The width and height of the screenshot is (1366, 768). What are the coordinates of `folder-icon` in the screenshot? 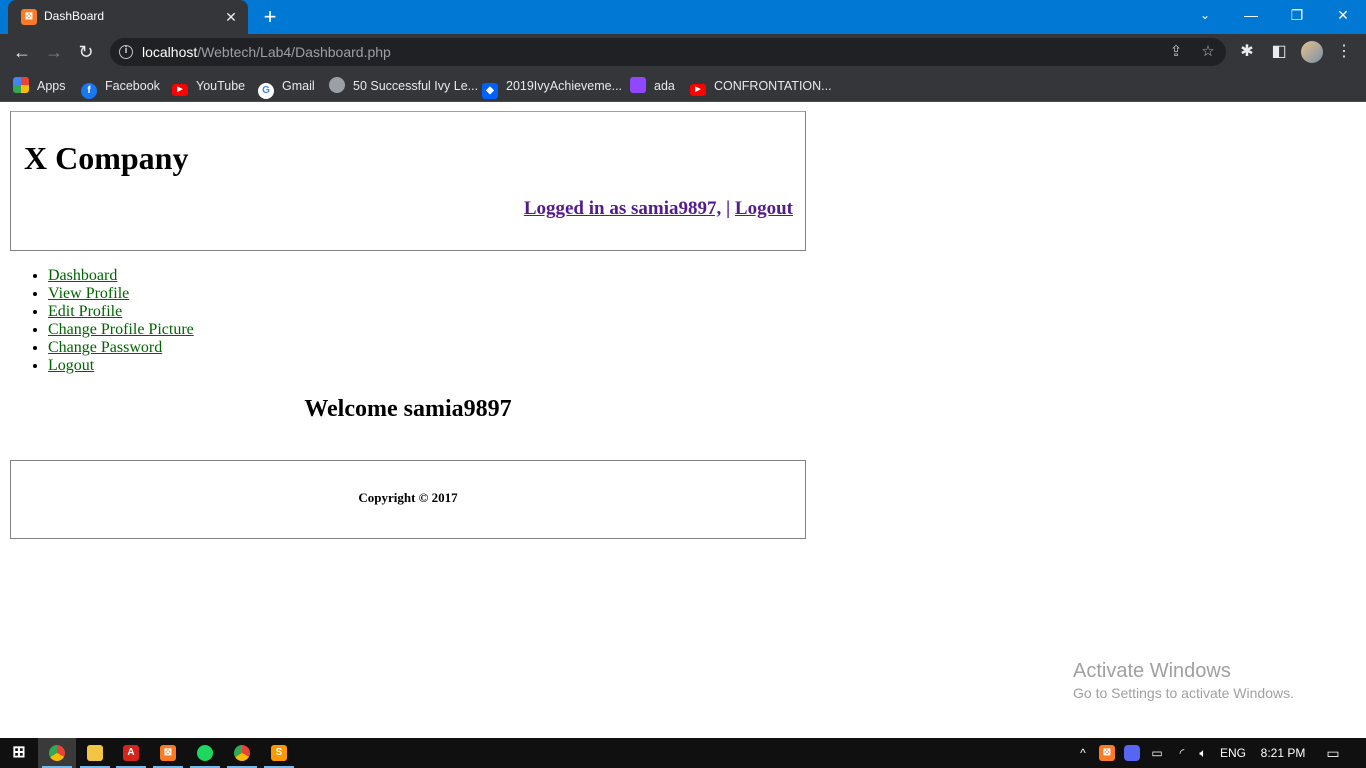 It's located at (95, 753).